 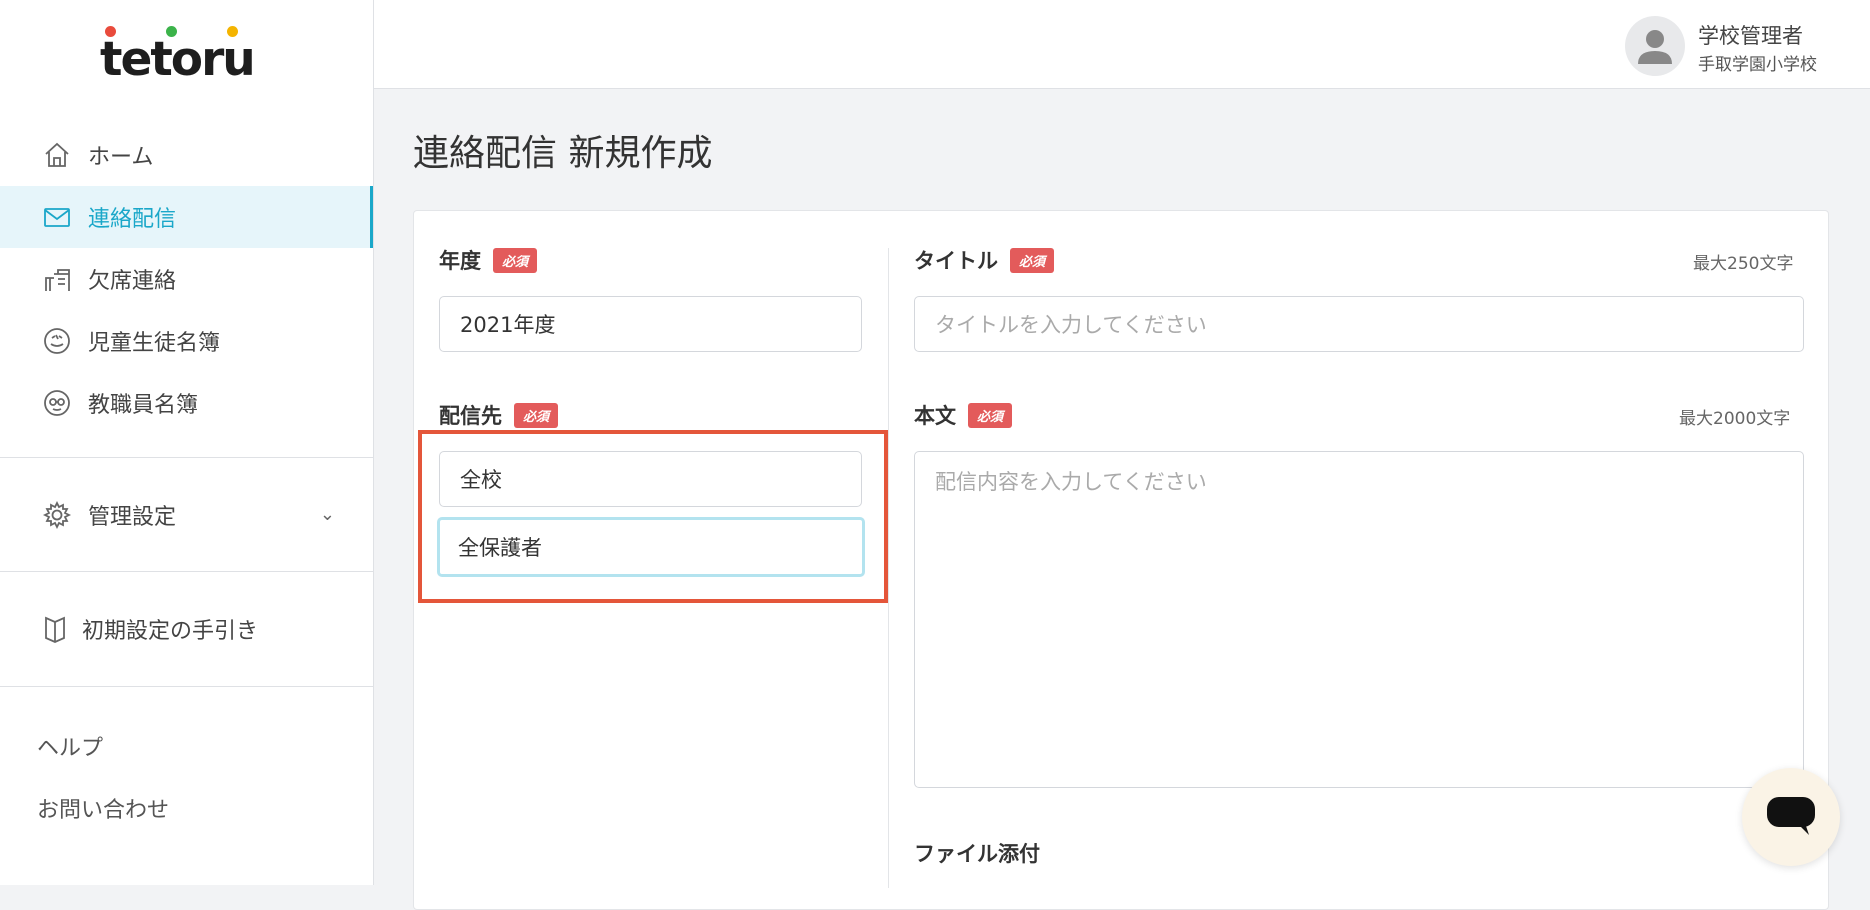 I want to click on recipient-select-school: 全校, so click(x=650, y=479).